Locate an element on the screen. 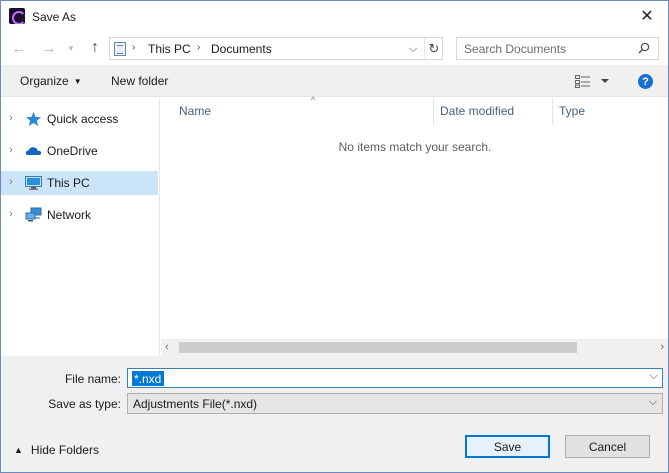  address-dropdown-icon: ⌵ is located at coordinates (413, 49).